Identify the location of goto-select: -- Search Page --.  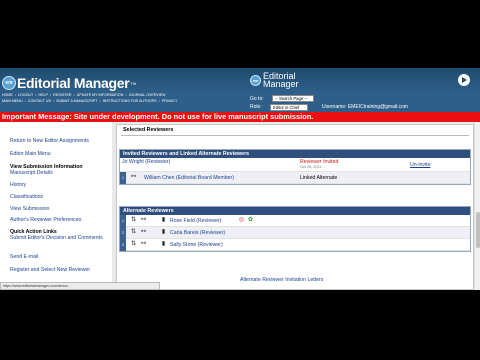
(293, 98).